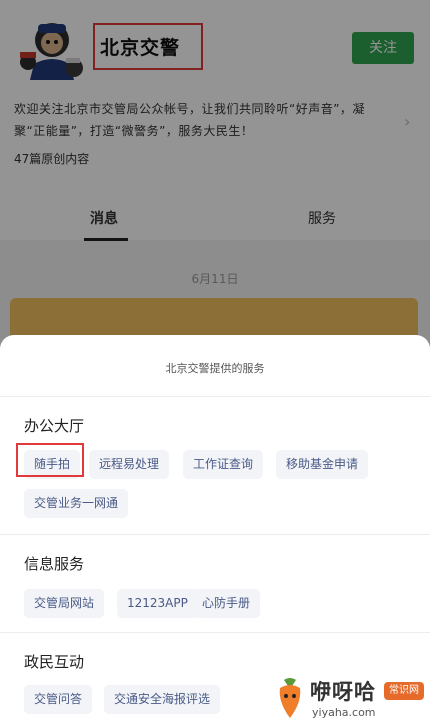 This screenshot has width=430, height=724. What do you see at coordinates (54, 662) in the screenshot?
I see `section-title-public-interaction: 政民互动` at bounding box center [54, 662].